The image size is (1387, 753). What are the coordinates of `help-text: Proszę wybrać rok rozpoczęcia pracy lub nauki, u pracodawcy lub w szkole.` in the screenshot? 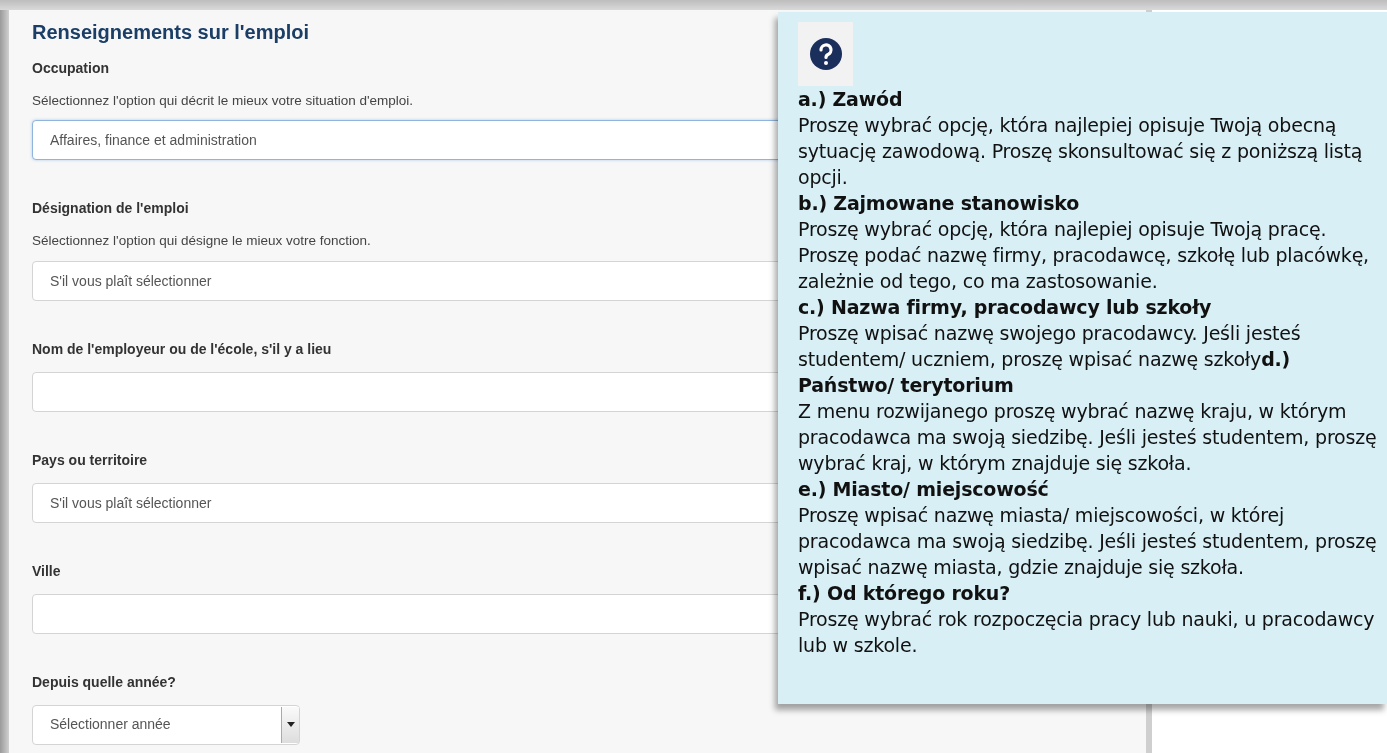 It's located at (1087, 632).